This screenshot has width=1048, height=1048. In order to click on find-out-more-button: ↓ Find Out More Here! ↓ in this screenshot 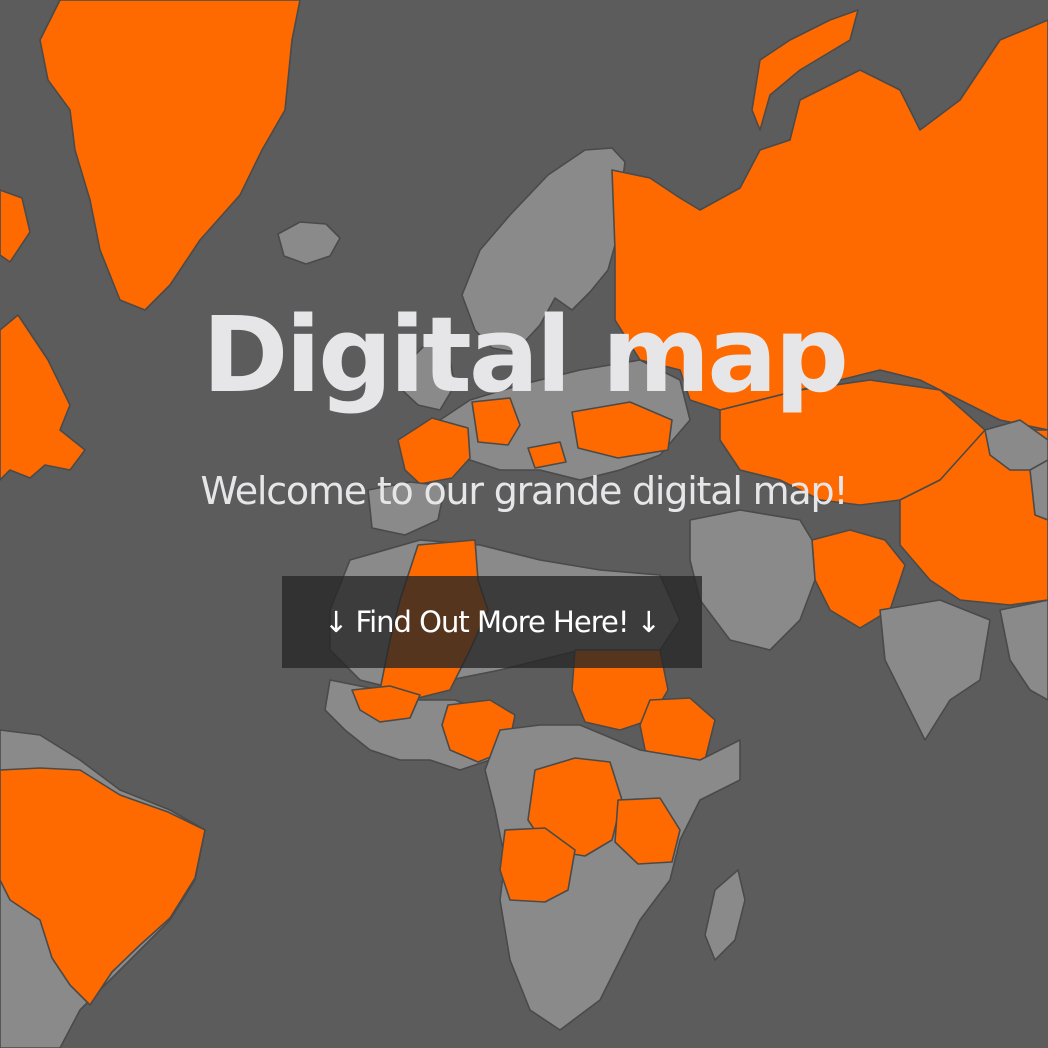, I will do `click(492, 622)`.